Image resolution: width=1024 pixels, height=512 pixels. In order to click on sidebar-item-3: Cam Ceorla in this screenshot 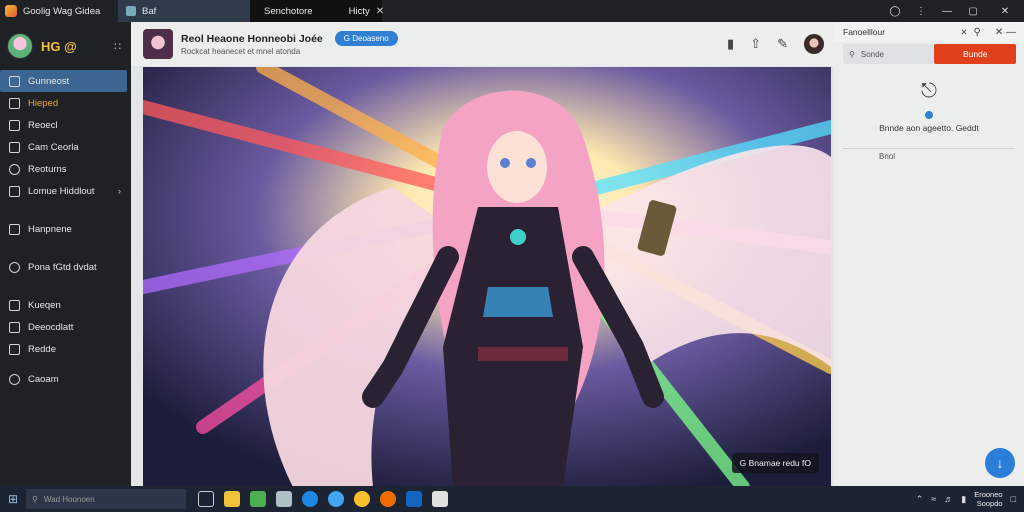, I will do `click(63, 147)`.